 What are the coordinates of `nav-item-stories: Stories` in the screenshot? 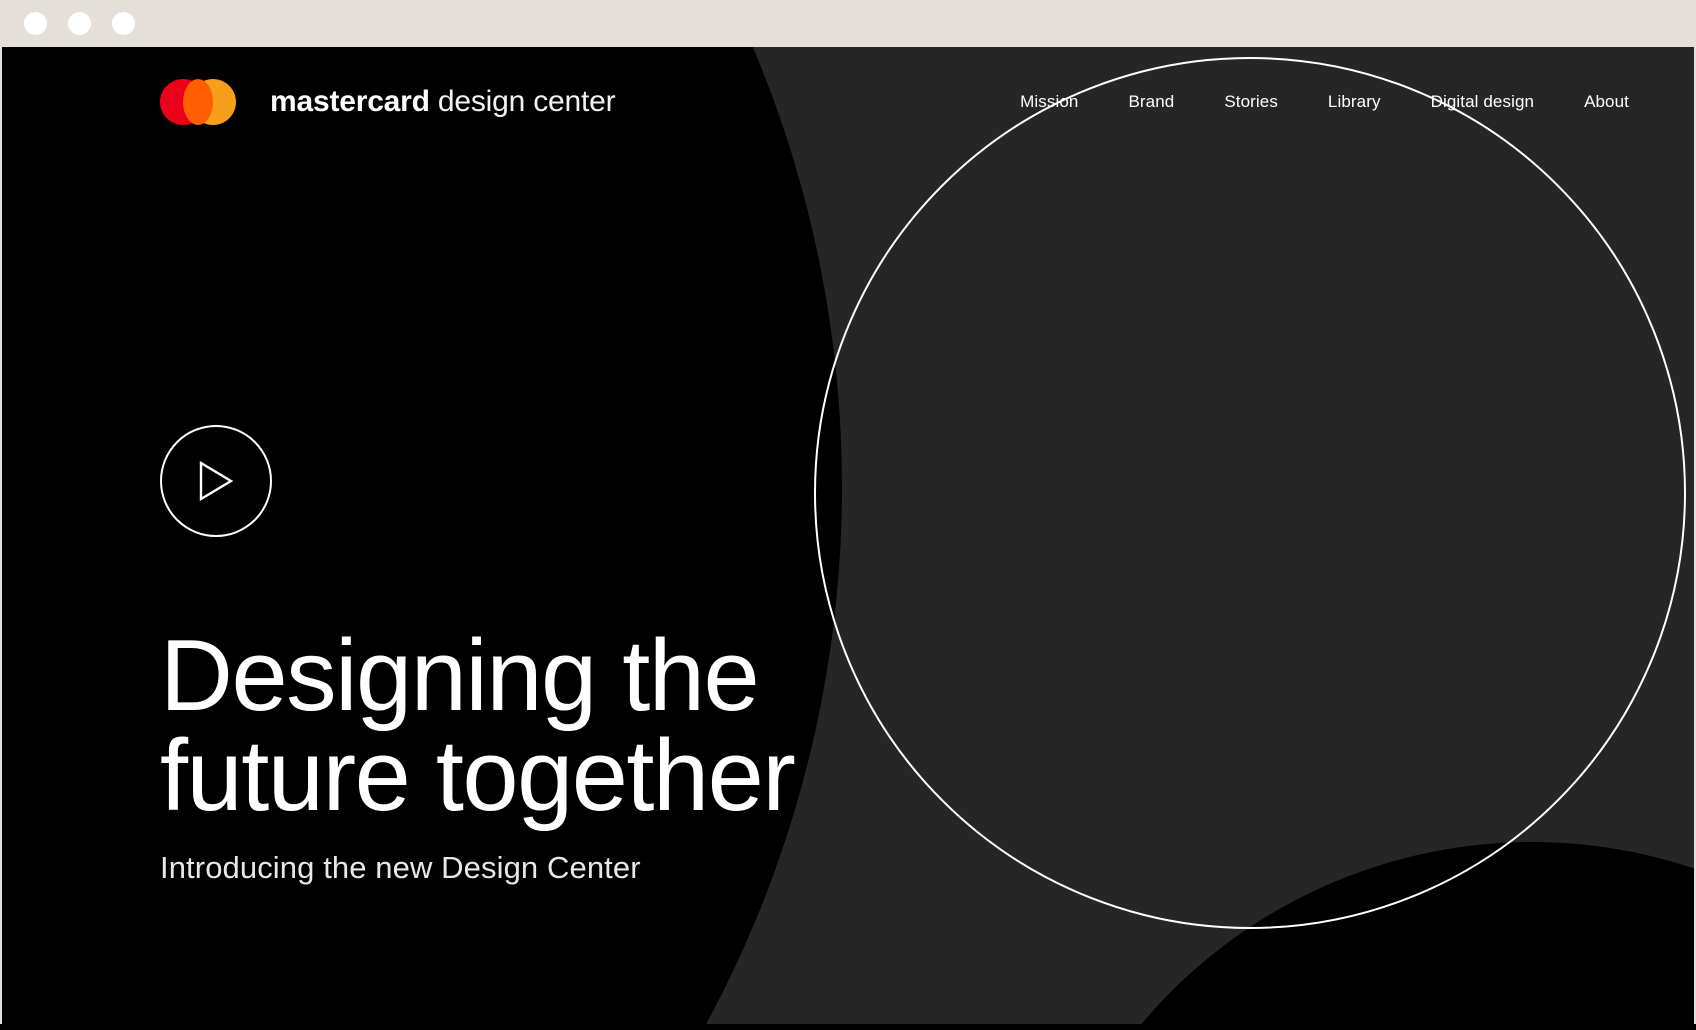 It's located at (1251, 102).